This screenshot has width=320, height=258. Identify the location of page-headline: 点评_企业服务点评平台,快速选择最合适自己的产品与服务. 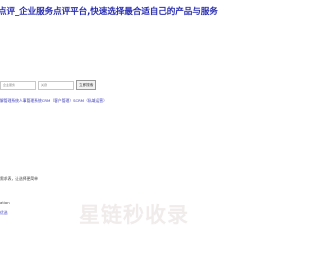
(109, 11).